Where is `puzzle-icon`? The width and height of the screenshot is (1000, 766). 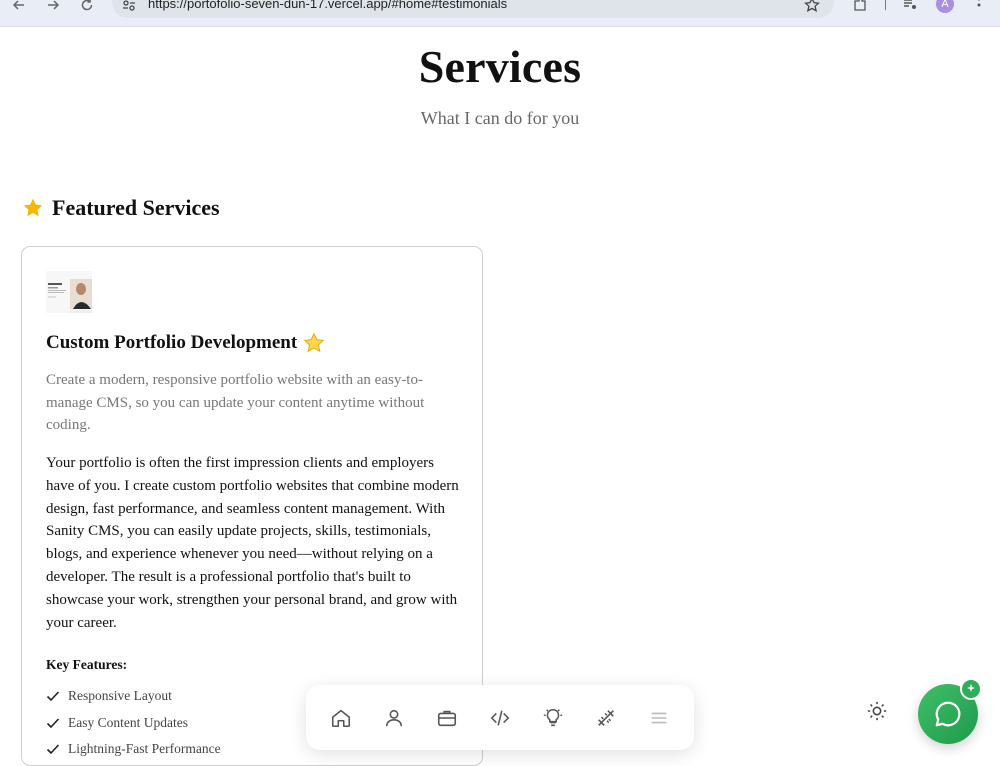 puzzle-icon is located at coordinates (860, 5).